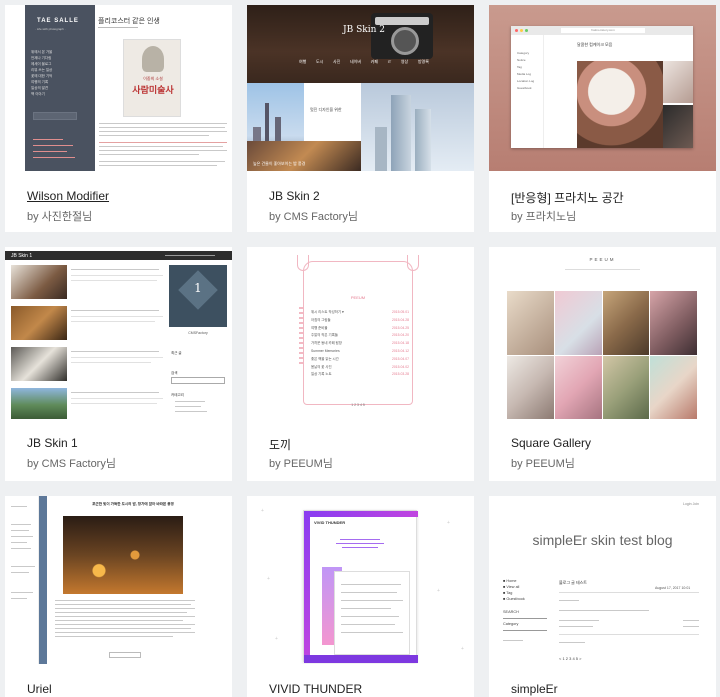 Image resolution: width=720 pixels, height=697 pixels. What do you see at coordinates (551, 443) in the screenshot?
I see `skin-title: Square Gallery` at bounding box center [551, 443].